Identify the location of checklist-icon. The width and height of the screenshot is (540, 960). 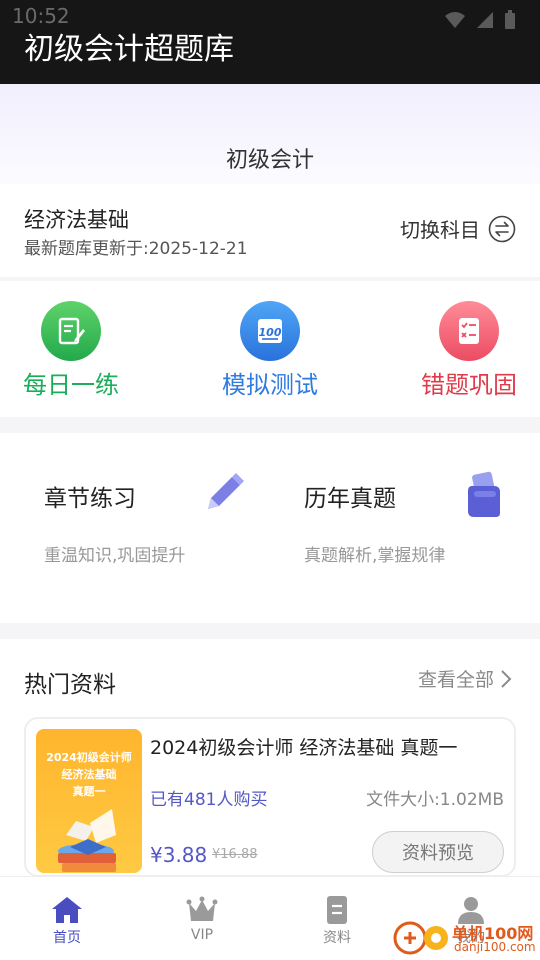
(469, 331).